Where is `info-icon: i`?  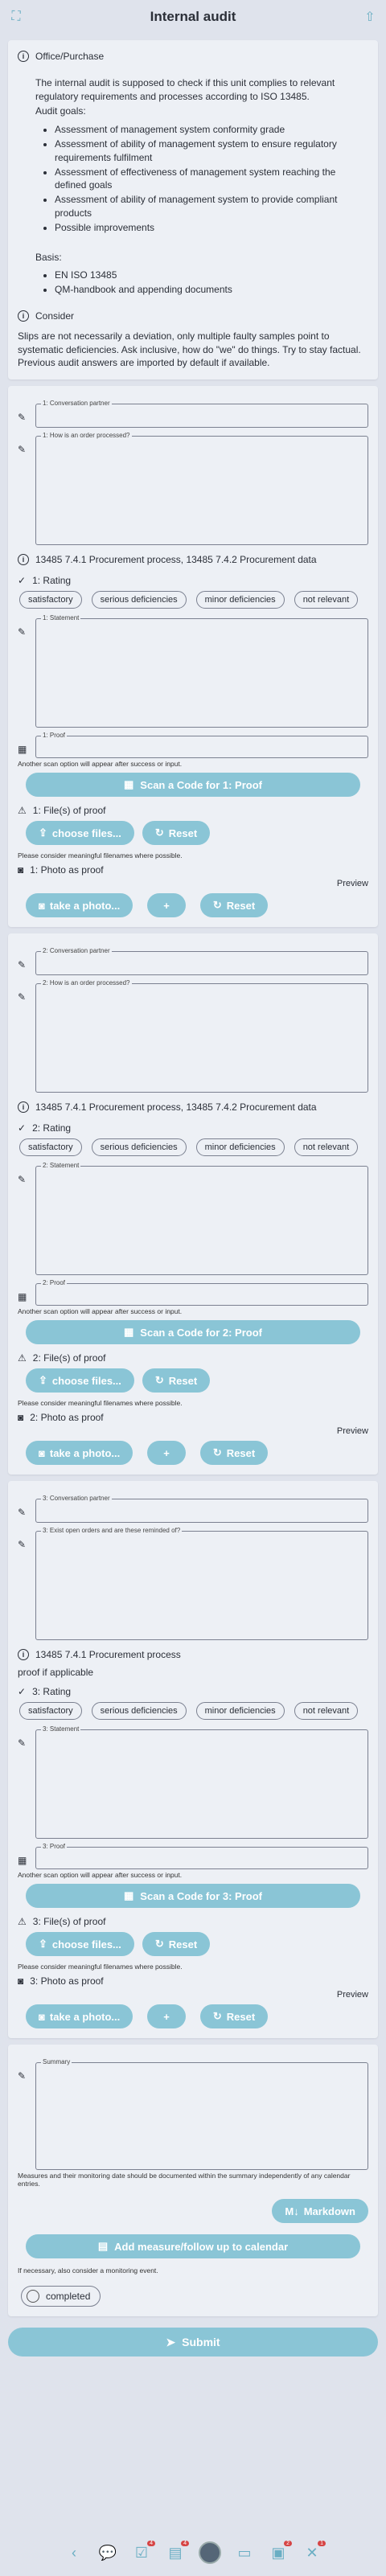 info-icon: i is located at coordinates (23, 316).